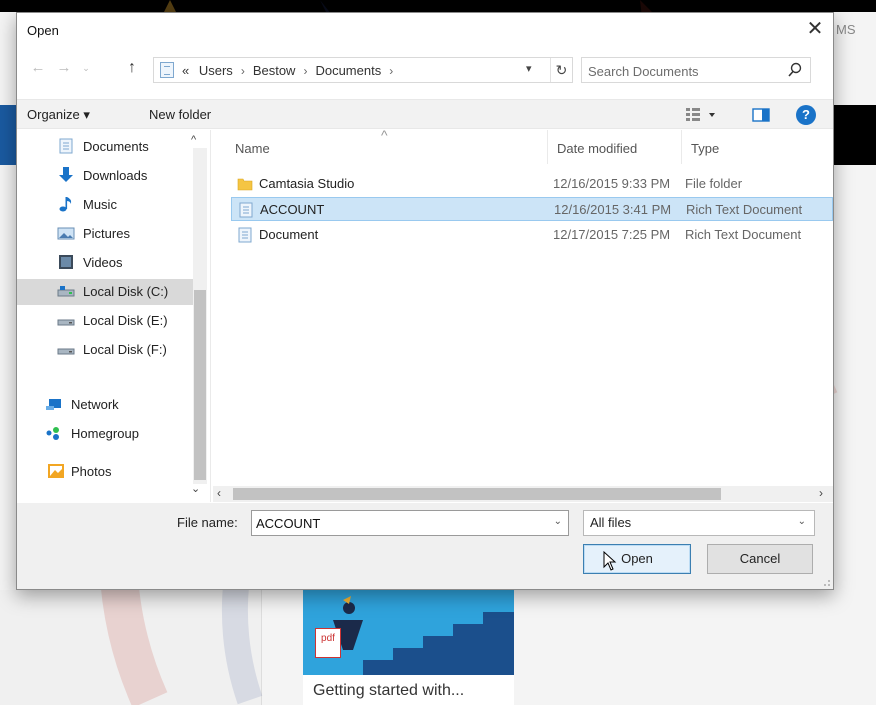 This screenshot has height=705, width=876. Describe the element at coordinates (292, 209) in the screenshot. I see `file-name: ACCOUNT` at that location.